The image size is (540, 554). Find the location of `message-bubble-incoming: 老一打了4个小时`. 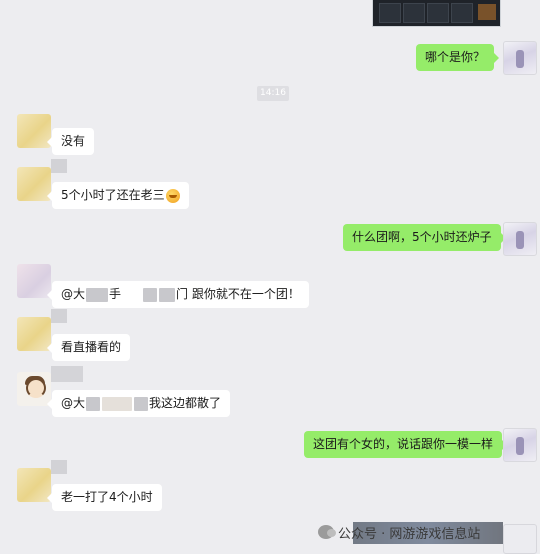

message-bubble-incoming: 老一打了4个小时 is located at coordinates (104, 497).